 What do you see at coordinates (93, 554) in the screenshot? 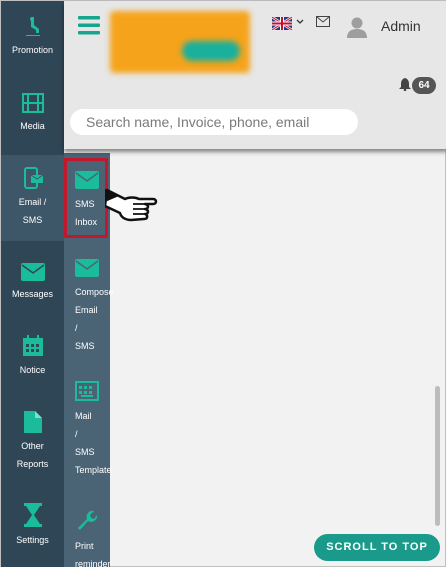
I see `submenu-item-label: Print reminder` at bounding box center [93, 554].